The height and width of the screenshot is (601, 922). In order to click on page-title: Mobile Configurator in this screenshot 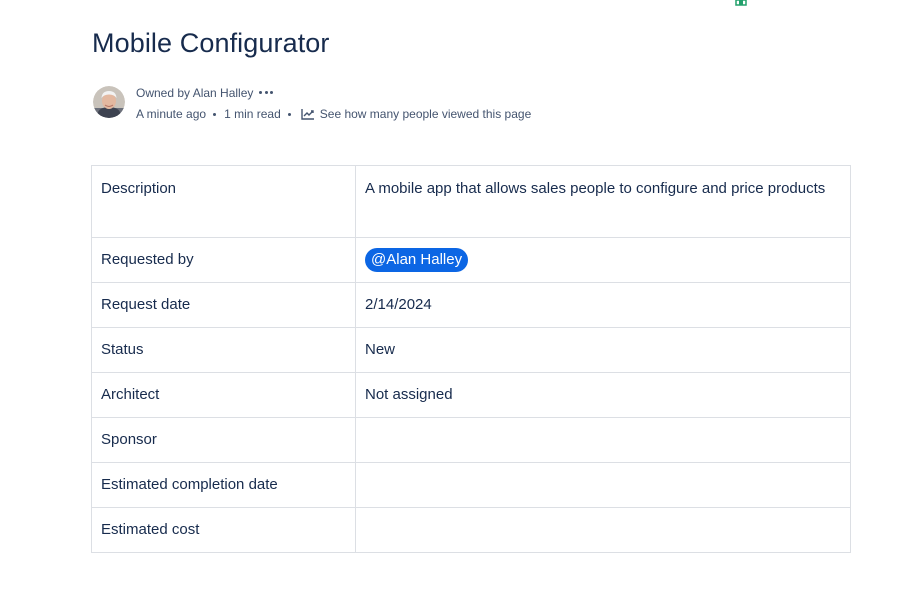, I will do `click(211, 43)`.